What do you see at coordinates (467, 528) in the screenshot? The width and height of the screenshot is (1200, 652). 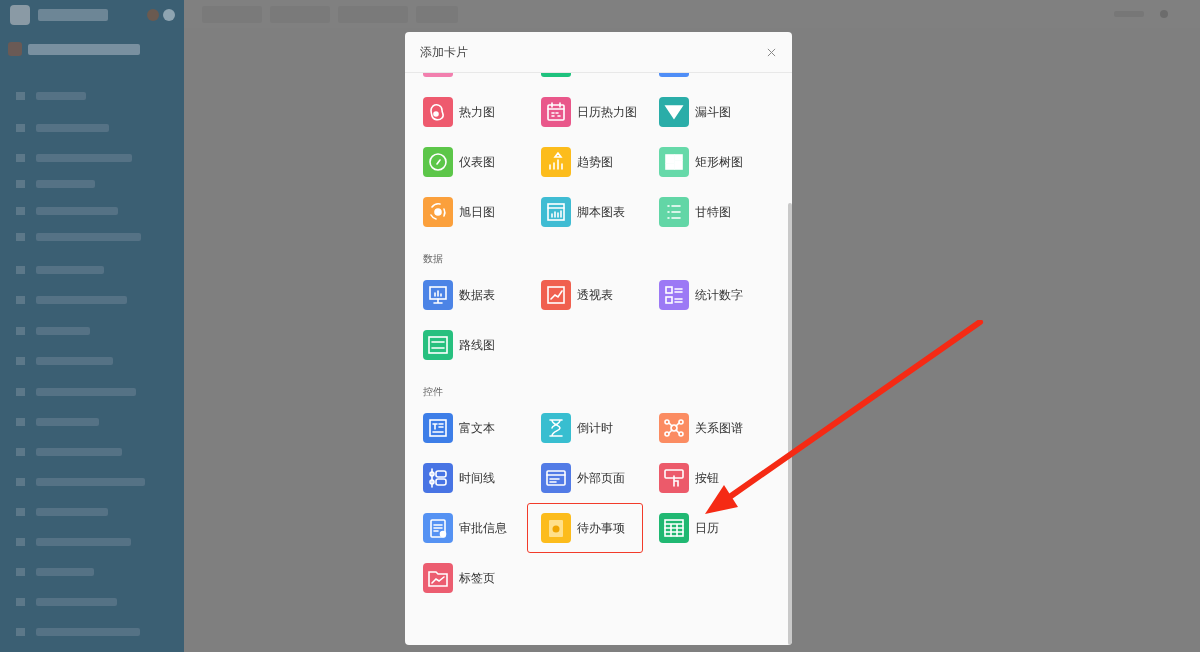 I see `card-type-item: 审批信息` at bounding box center [467, 528].